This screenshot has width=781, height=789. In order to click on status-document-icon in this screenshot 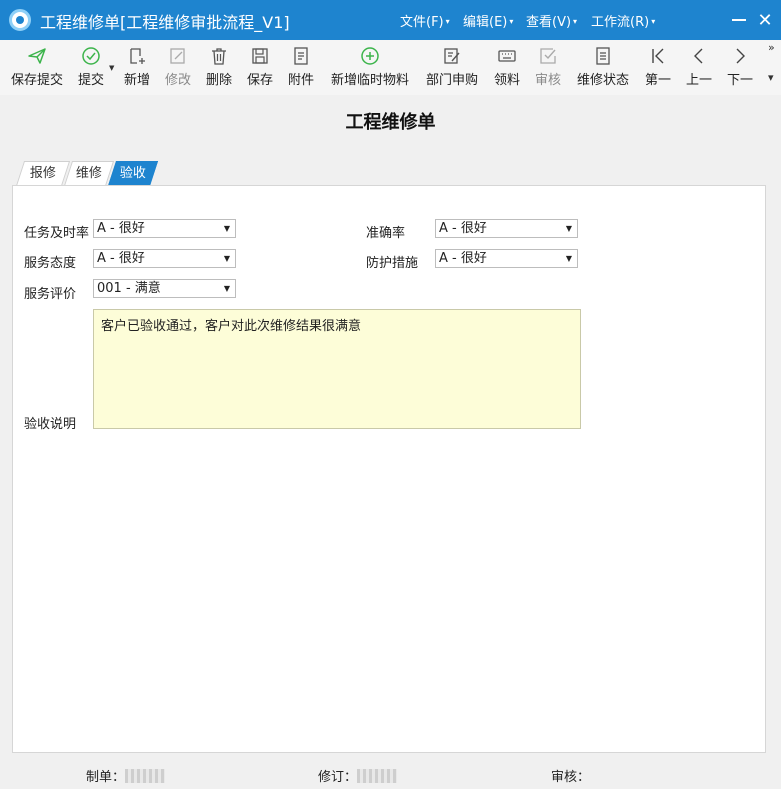, I will do `click(603, 56)`.